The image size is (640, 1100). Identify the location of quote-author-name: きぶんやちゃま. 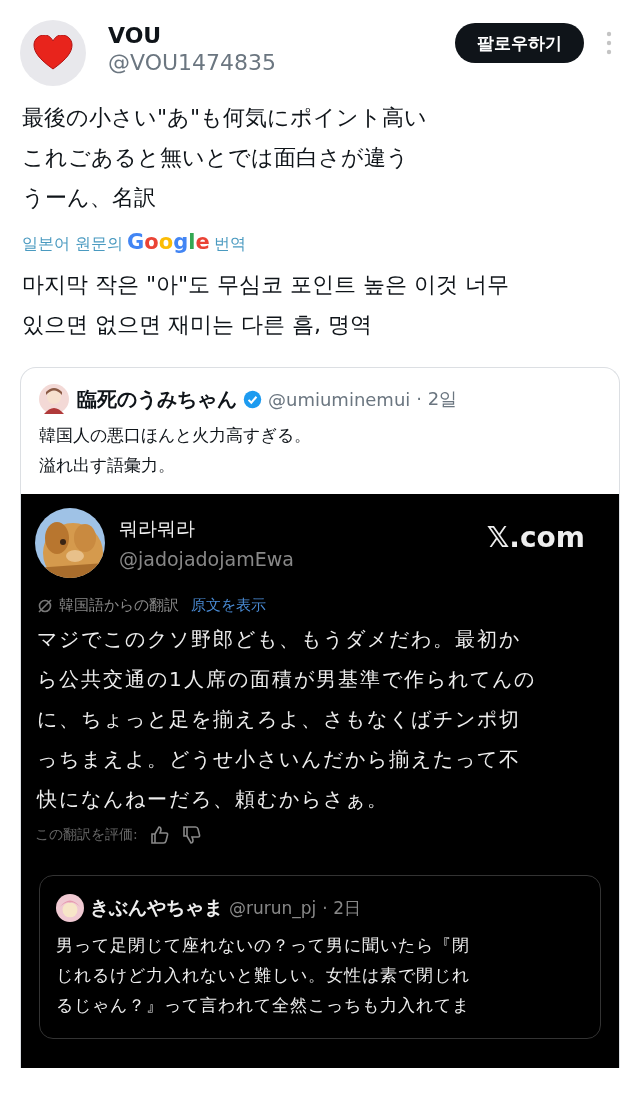
(156, 907).